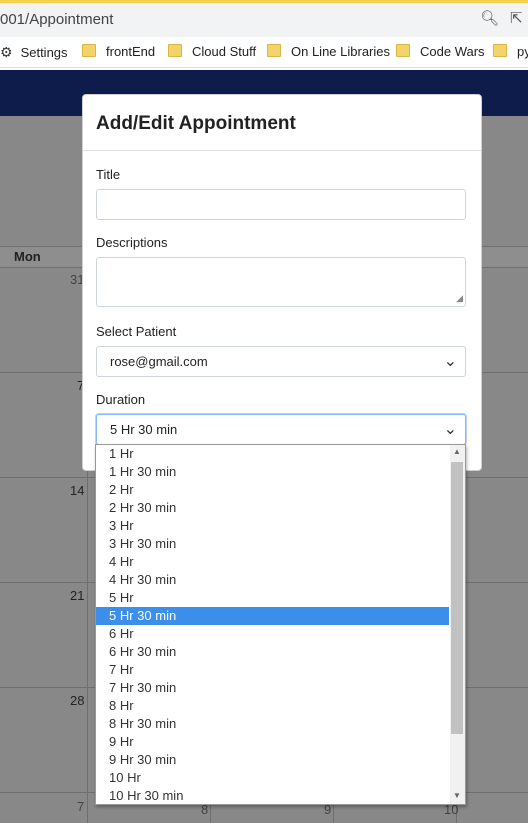  What do you see at coordinates (272, 508) in the screenshot?
I see `duration-option: 2 Hr 30 min` at bounding box center [272, 508].